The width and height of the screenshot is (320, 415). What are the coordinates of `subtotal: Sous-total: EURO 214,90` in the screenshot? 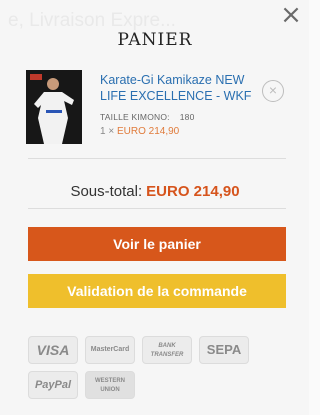 It's located at (155, 191).